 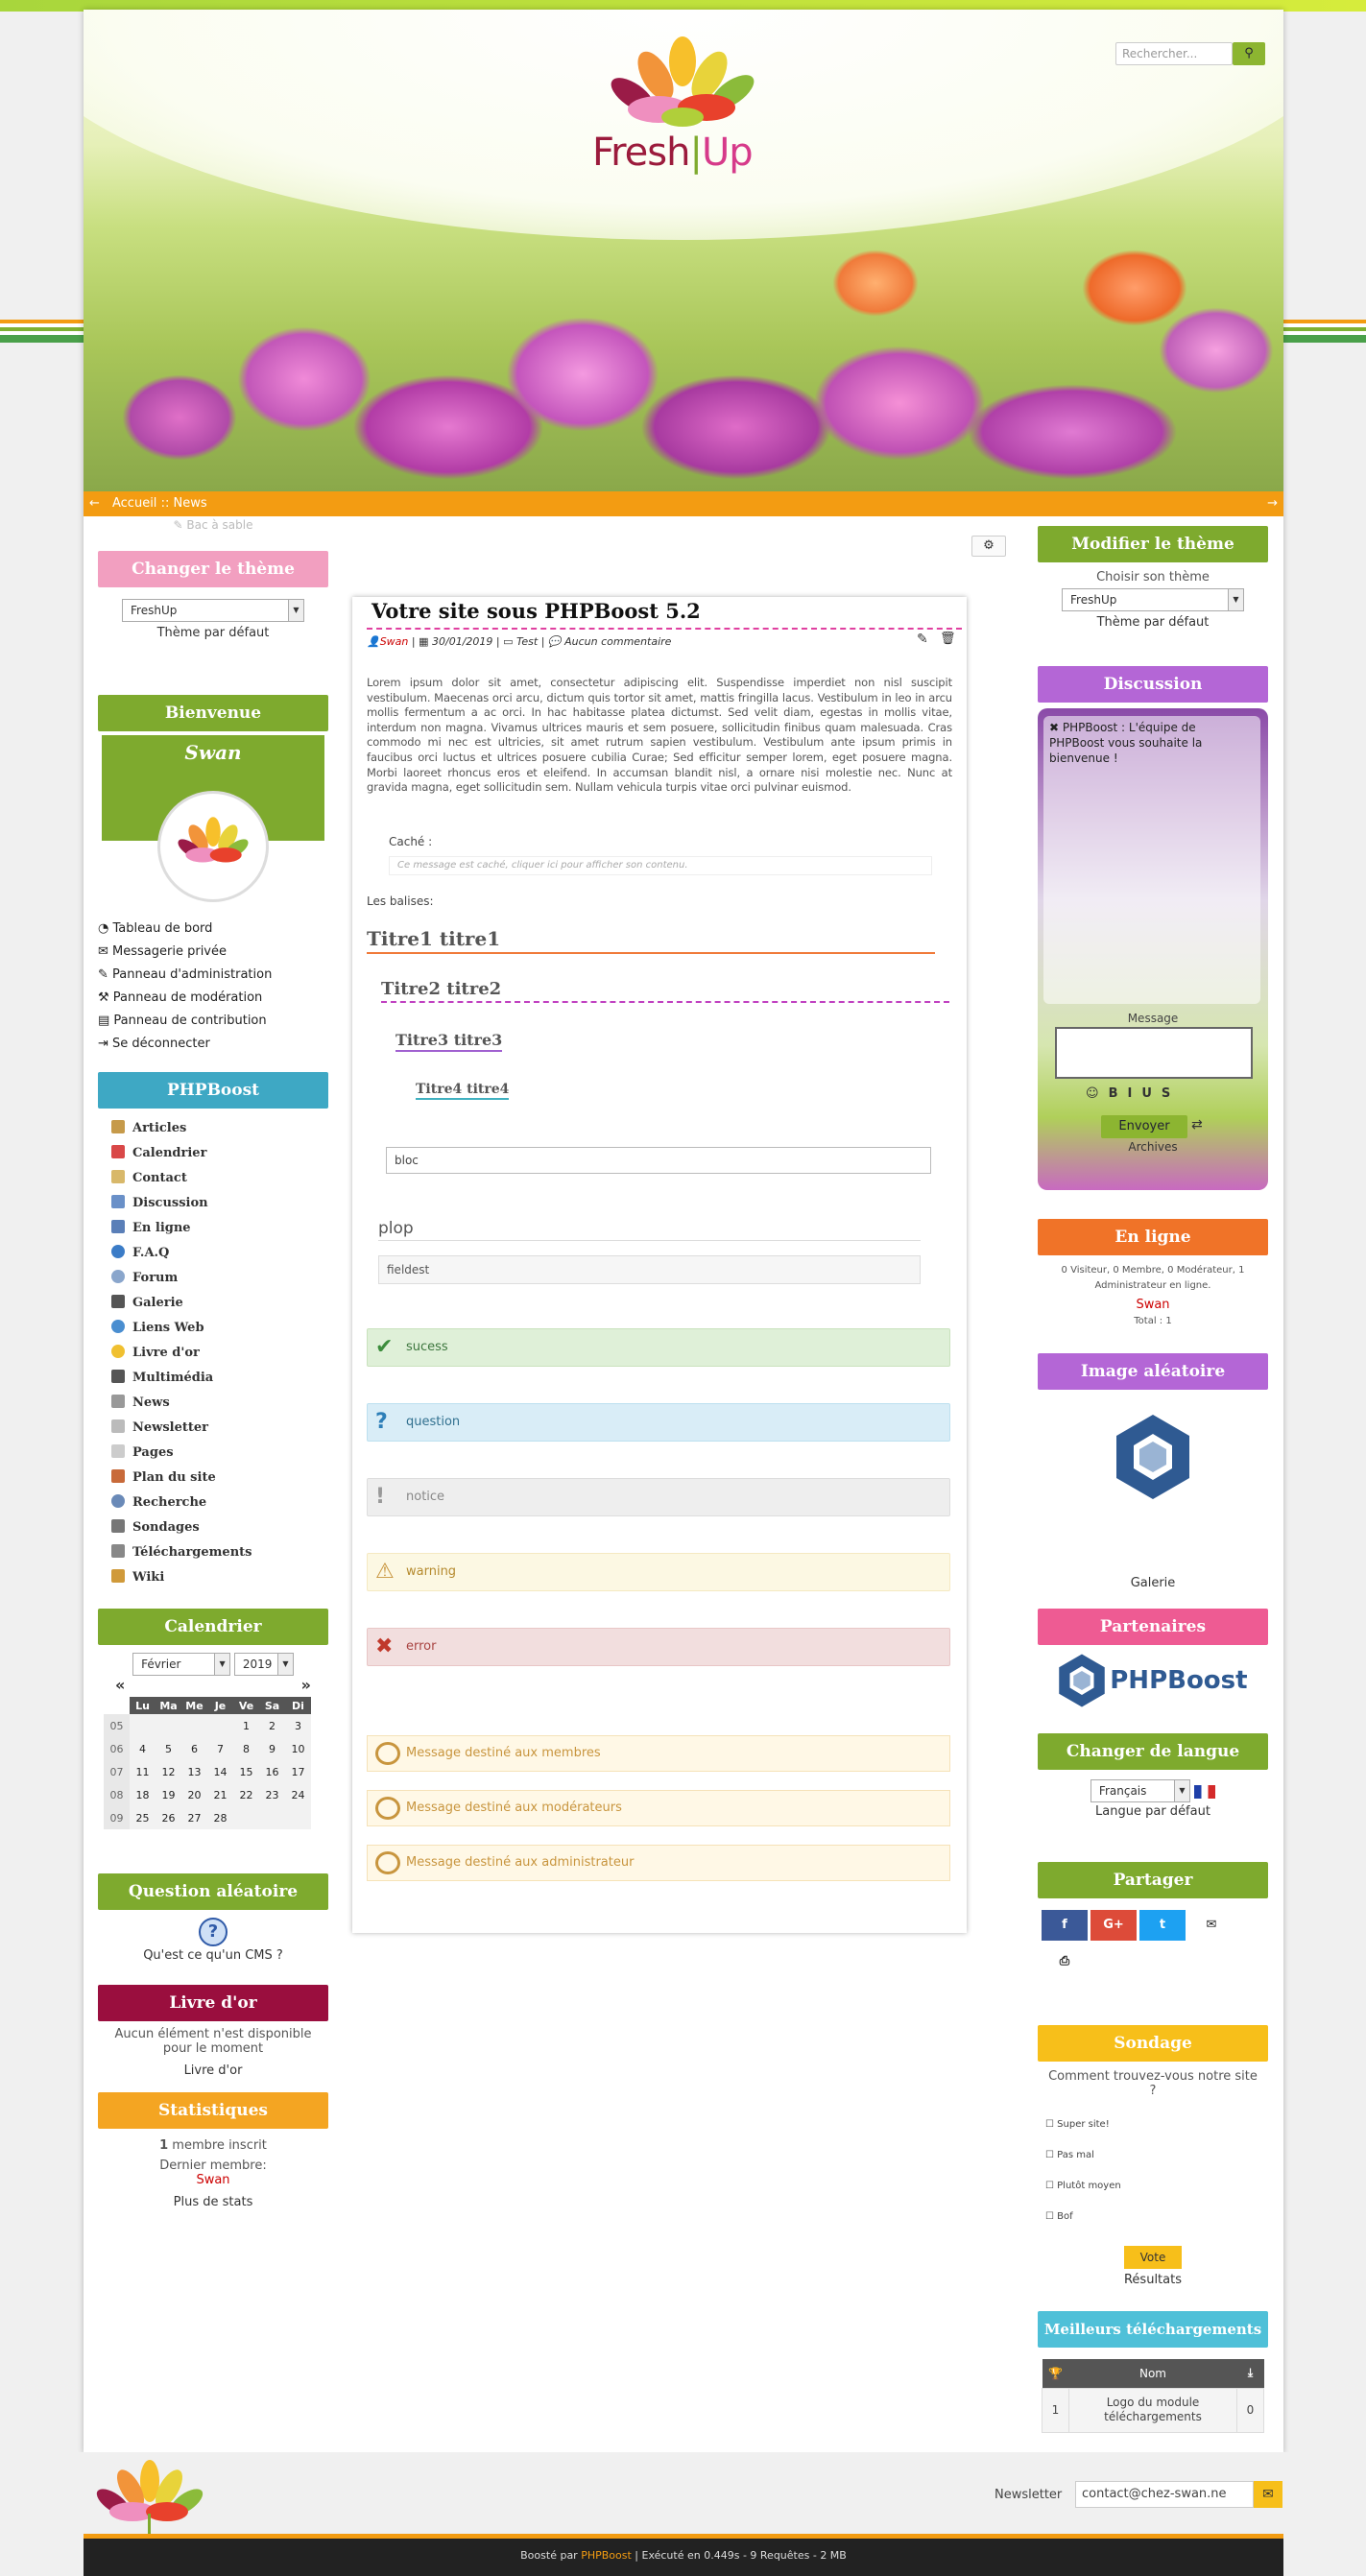 I want to click on email-share-button: ✉, so click(x=1211, y=1925).